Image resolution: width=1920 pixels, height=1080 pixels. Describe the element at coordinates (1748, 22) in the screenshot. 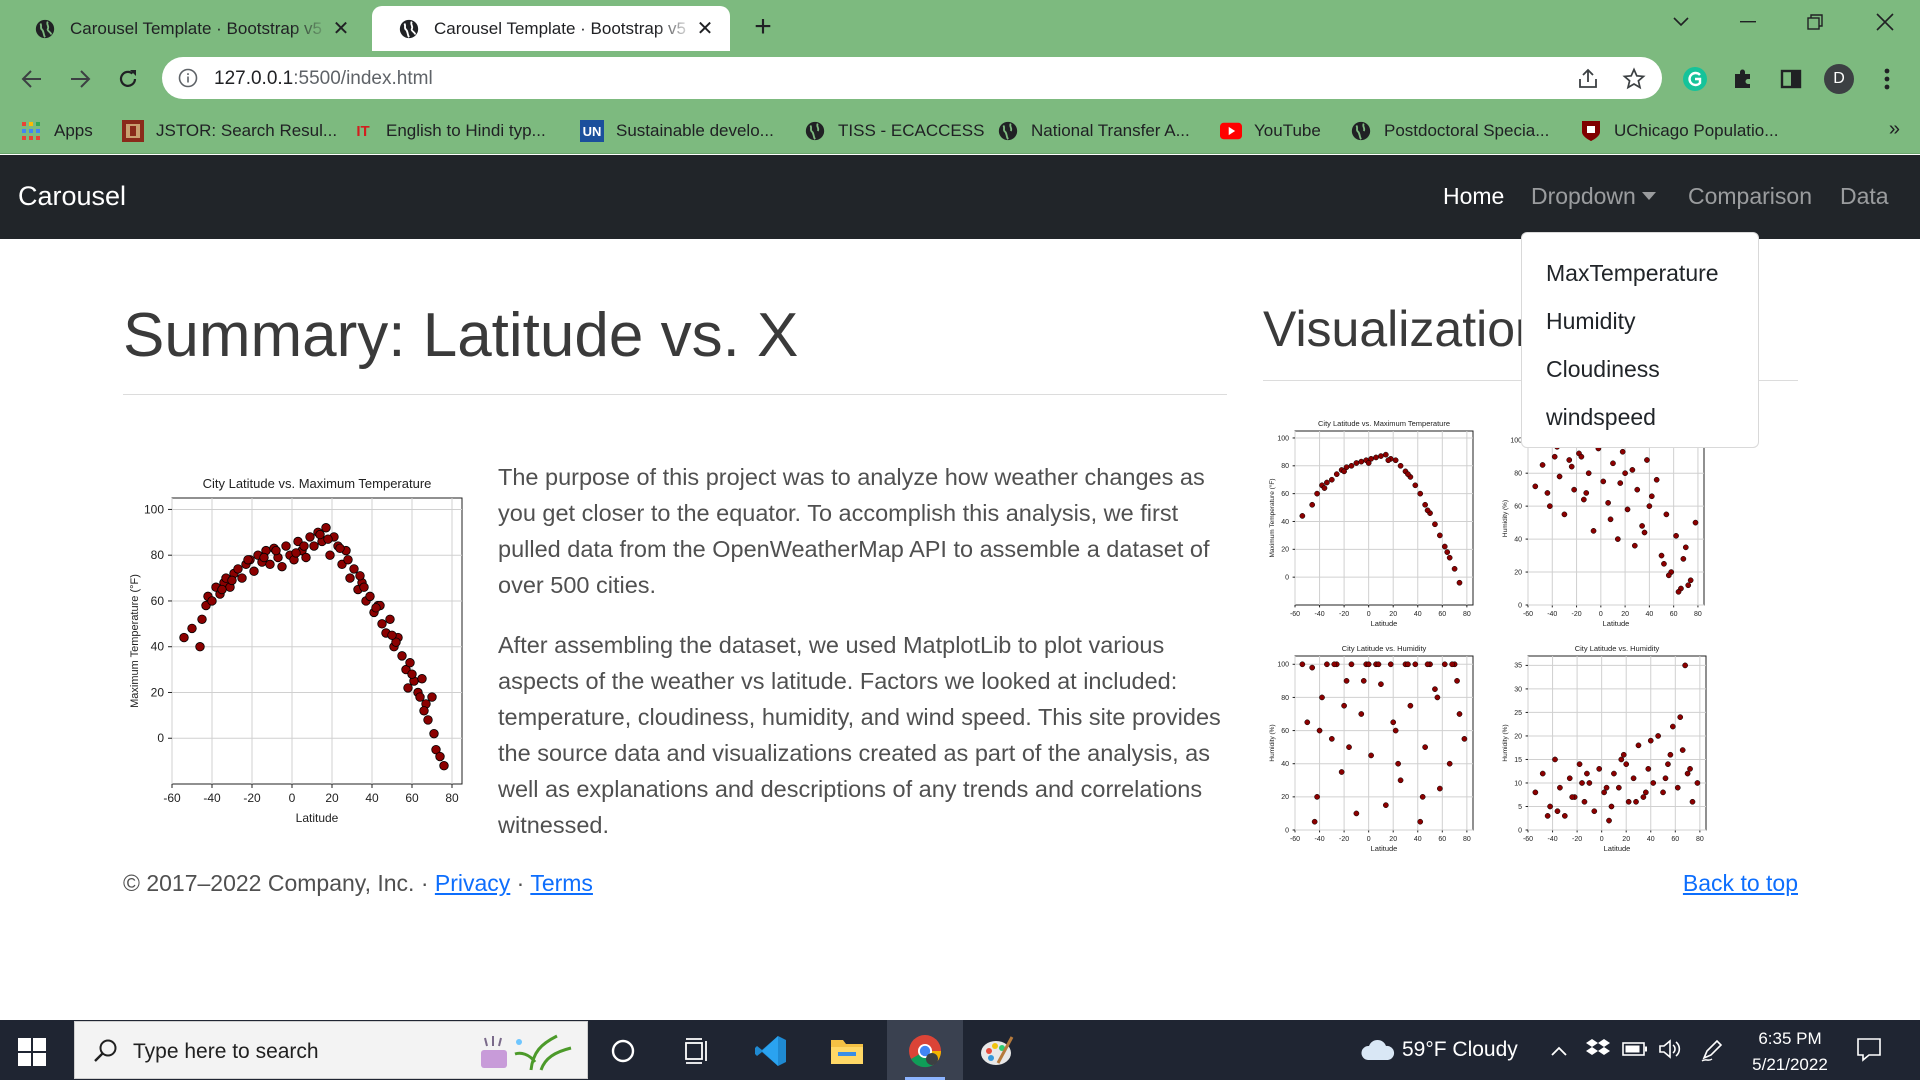

I see `minimize-button` at that location.